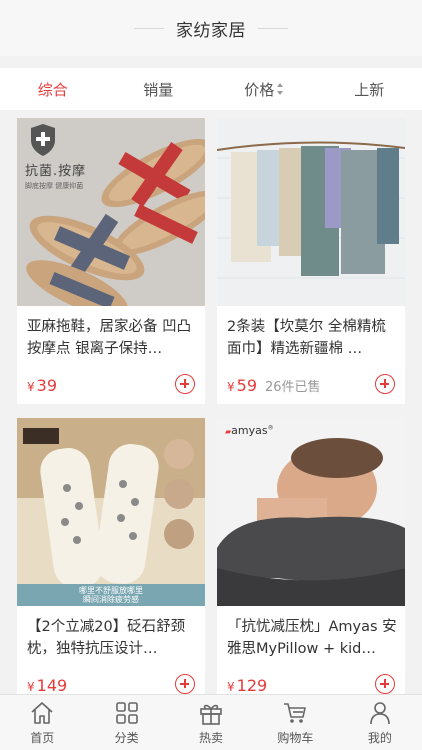  I want to click on nav-label: 热卖, so click(211, 738).